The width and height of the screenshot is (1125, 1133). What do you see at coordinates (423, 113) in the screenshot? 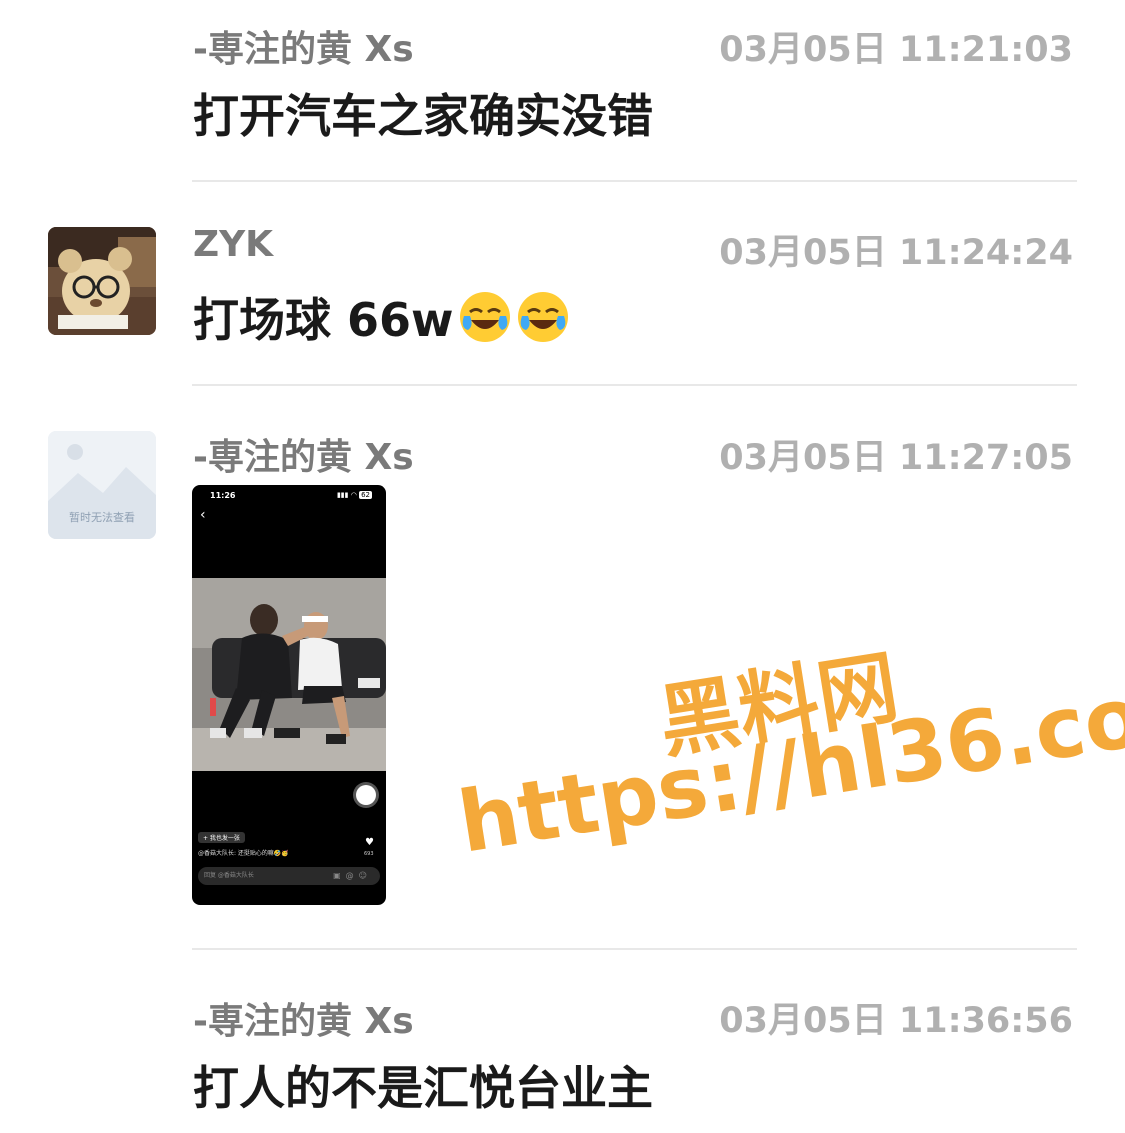
I see `message-text: 打开汽车之家确实没错` at bounding box center [423, 113].